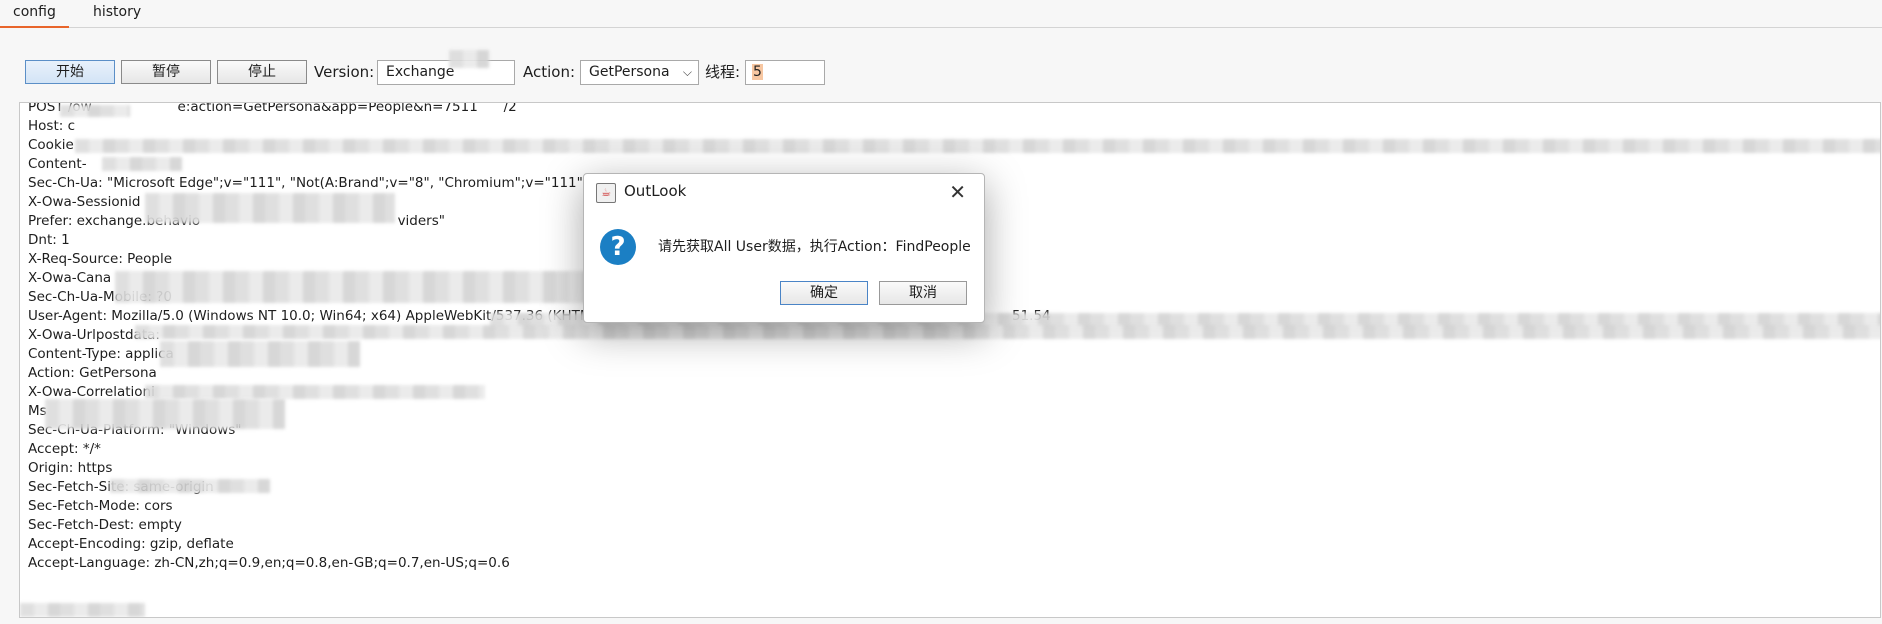 This screenshot has width=1882, height=624. What do you see at coordinates (687, 72) in the screenshot?
I see `chevron-down-icon: ⌵` at bounding box center [687, 72].